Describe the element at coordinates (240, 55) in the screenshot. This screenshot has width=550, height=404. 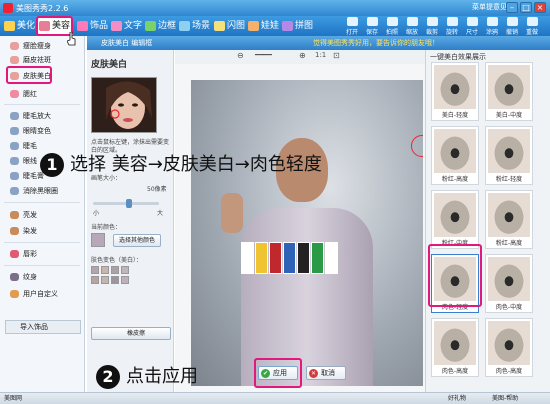
I see `zoom-out-icon: ⊖` at that location.